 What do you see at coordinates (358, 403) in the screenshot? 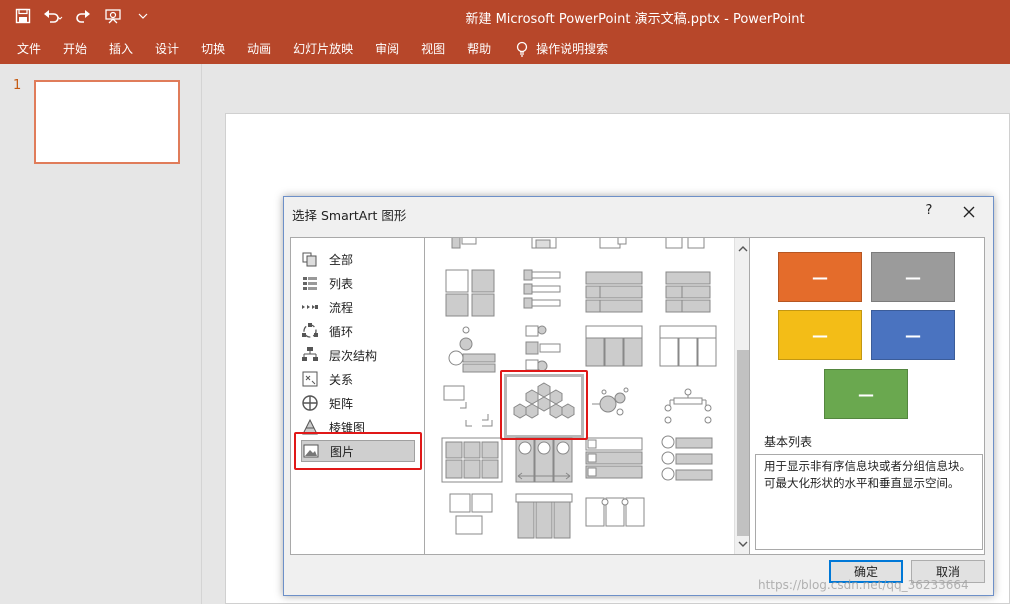
I see `category-matrix: 矩阵` at bounding box center [358, 403].